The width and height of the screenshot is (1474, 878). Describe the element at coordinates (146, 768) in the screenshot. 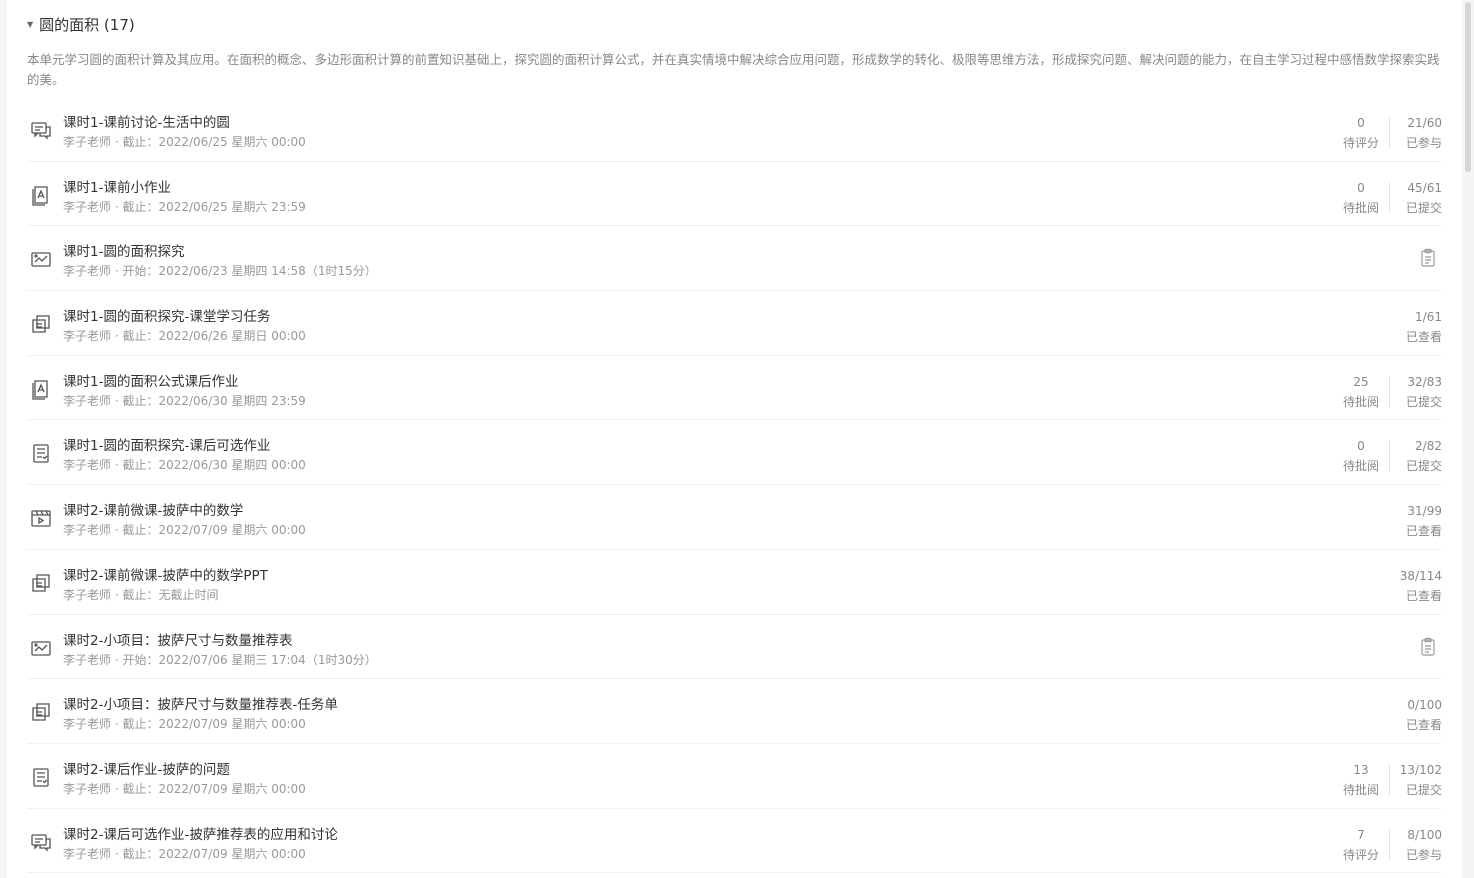

I see `activity-title: 课时2-课后作业-披萨的问题` at that location.